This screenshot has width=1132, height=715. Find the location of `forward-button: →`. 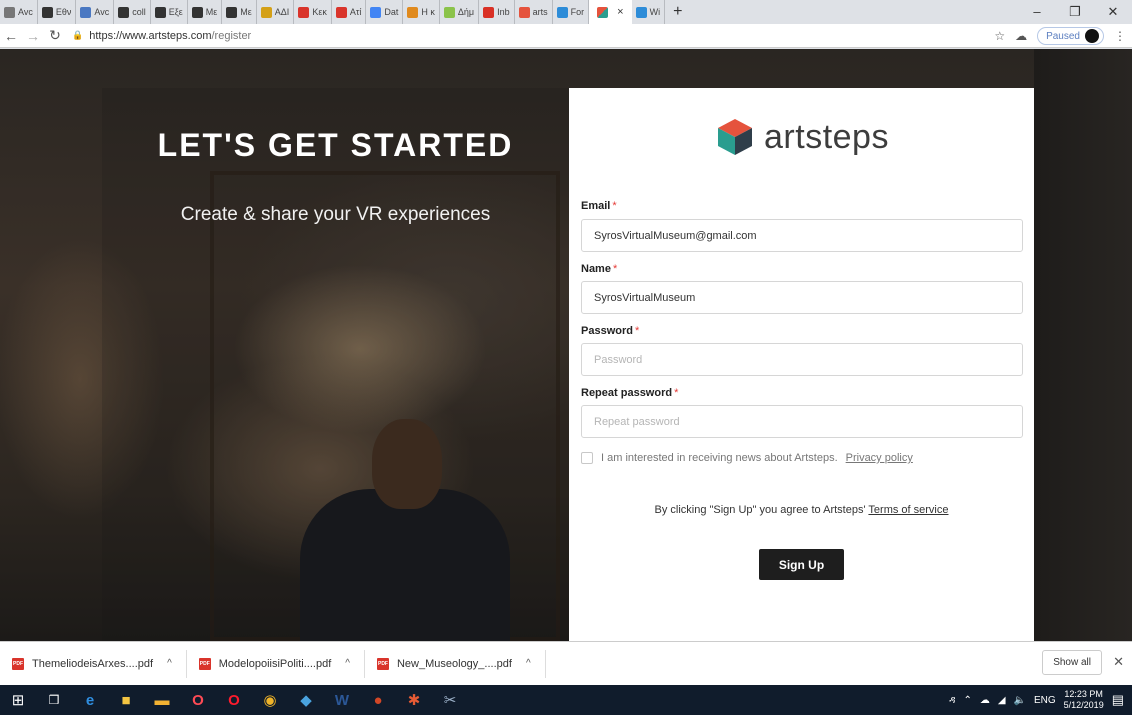

forward-button: → is located at coordinates (33, 36).